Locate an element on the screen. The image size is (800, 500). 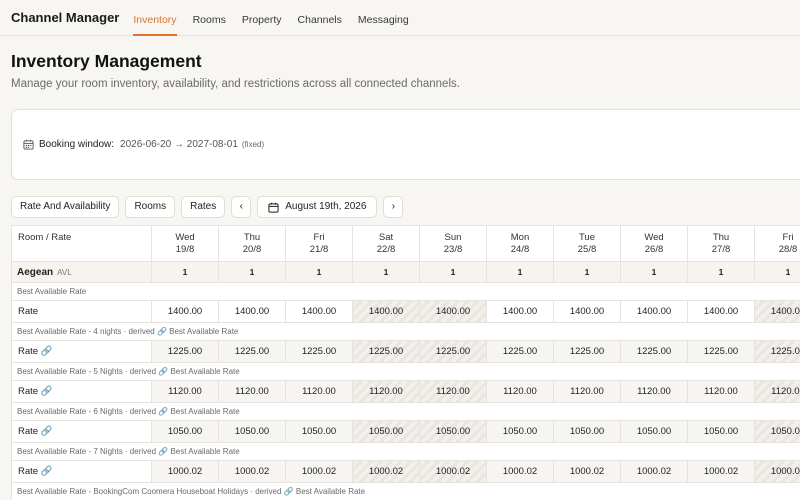
day-date: 20/8 is located at coordinates (252, 249).